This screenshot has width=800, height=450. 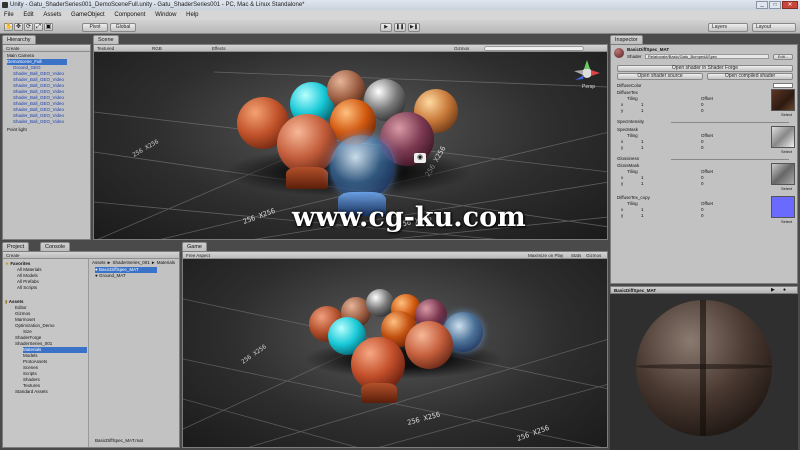 What do you see at coordinates (28, 15) in the screenshot?
I see `menu-edit: Edit` at bounding box center [28, 15].